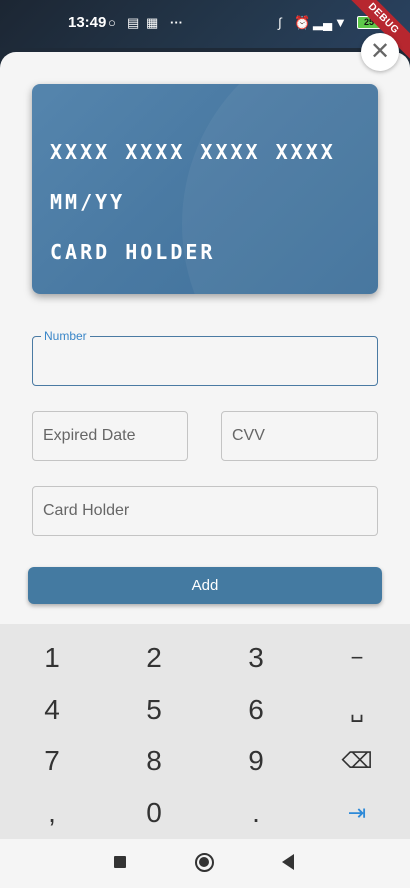 The image size is (410, 888). I want to click on key-8: 8, so click(154, 761).